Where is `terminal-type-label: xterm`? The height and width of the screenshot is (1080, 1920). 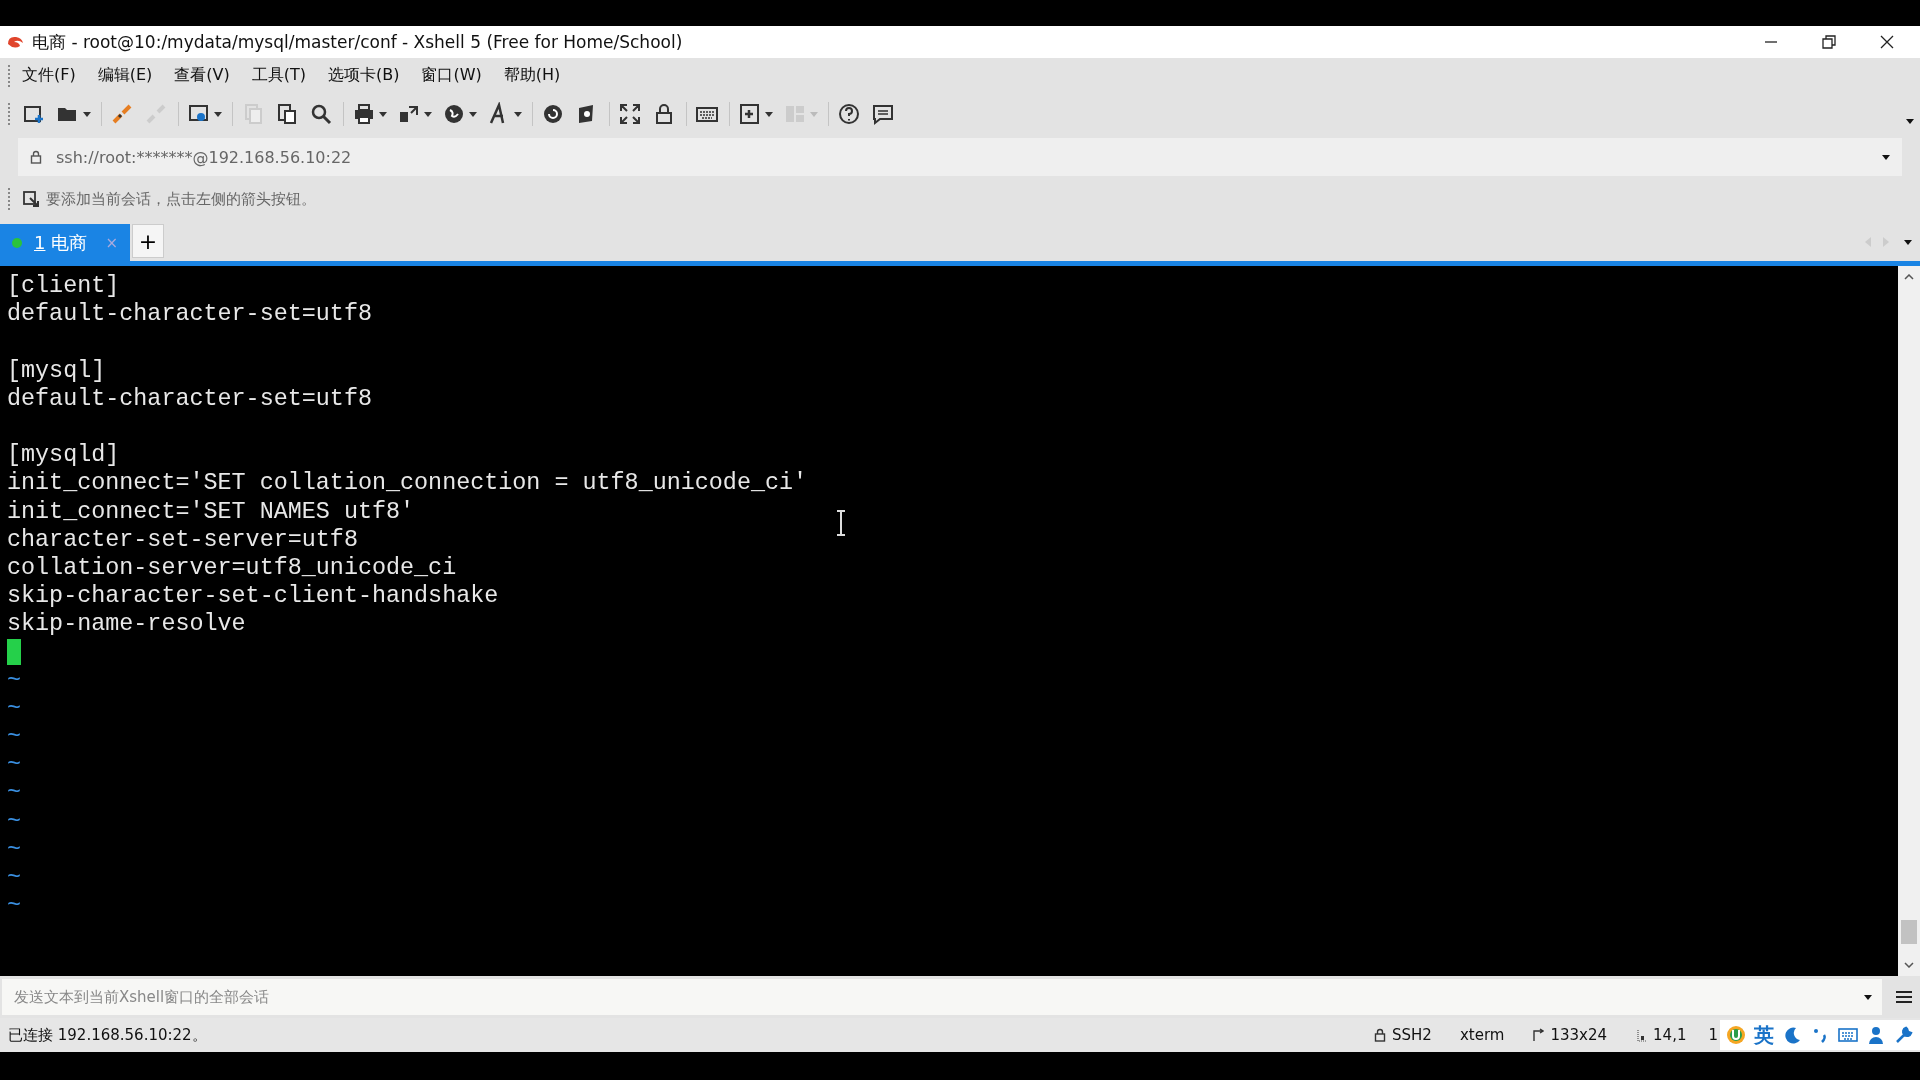
terminal-type-label: xterm is located at coordinates (1482, 1035).